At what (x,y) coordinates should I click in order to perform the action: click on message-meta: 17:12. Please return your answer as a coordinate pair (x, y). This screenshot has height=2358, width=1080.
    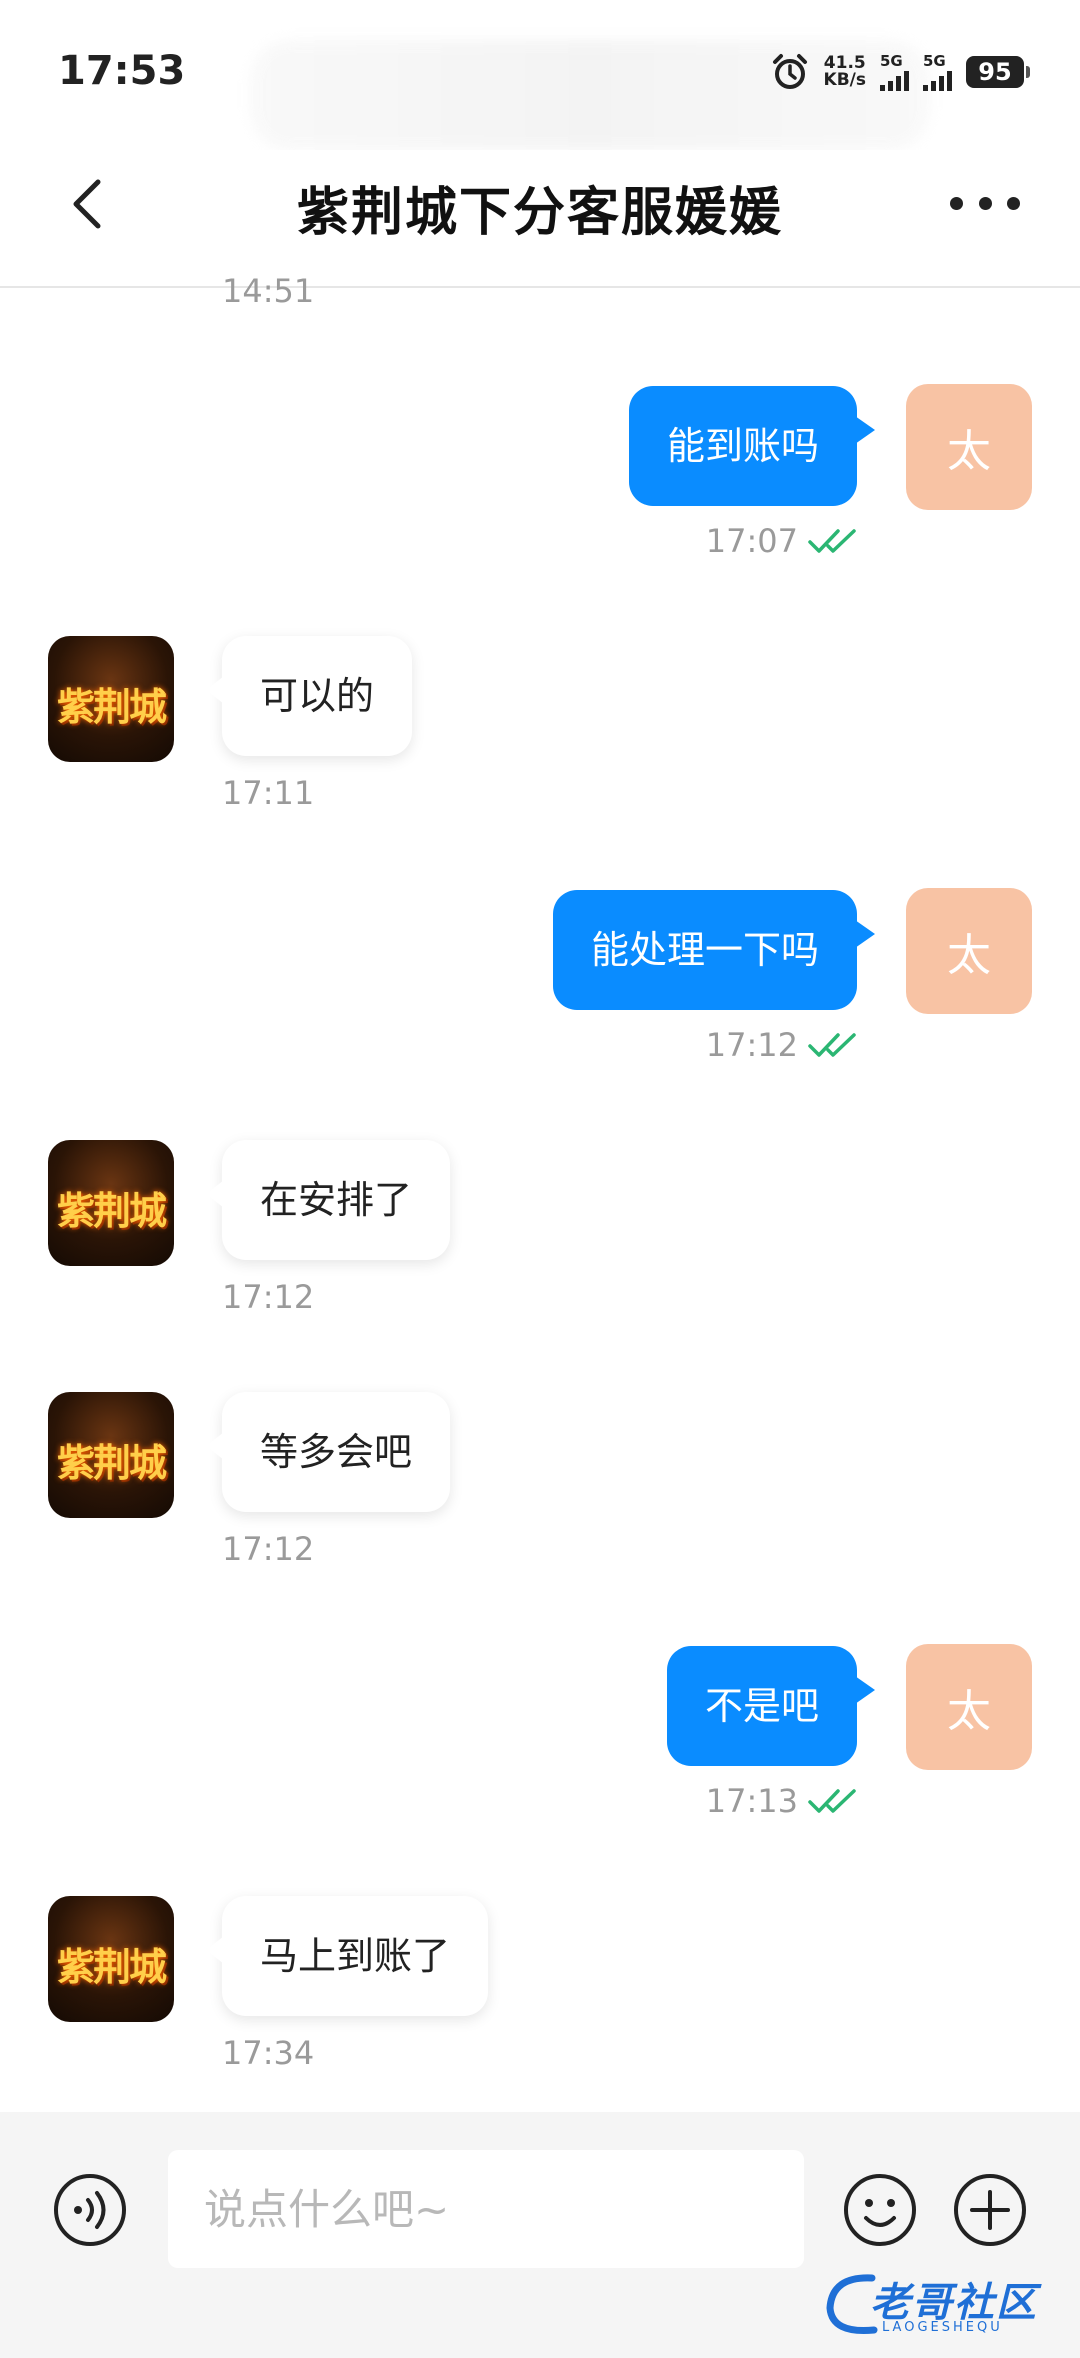
    Looking at the image, I should click on (782, 1045).